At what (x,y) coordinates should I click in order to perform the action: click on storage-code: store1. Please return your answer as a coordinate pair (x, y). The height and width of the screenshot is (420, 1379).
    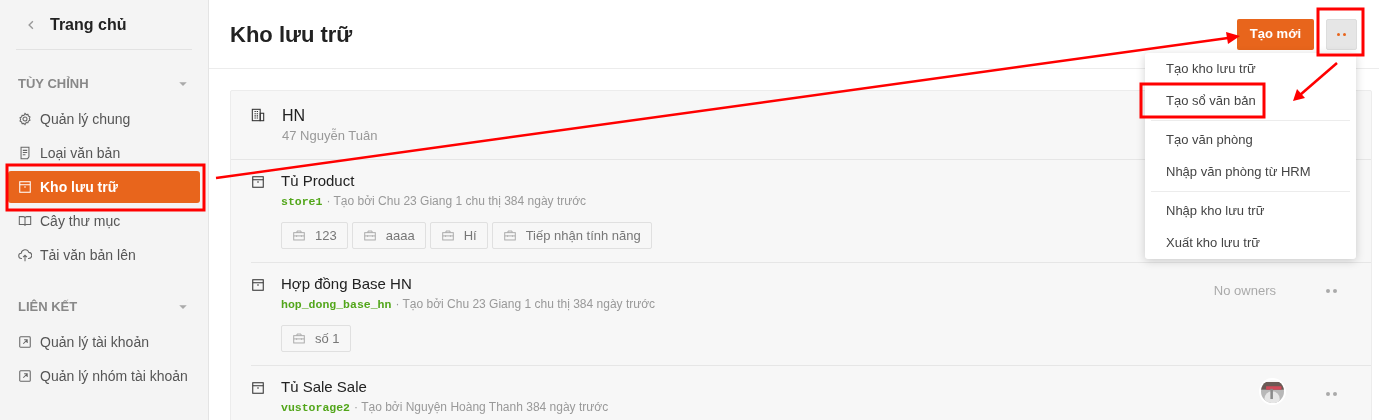
    Looking at the image, I should click on (302, 202).